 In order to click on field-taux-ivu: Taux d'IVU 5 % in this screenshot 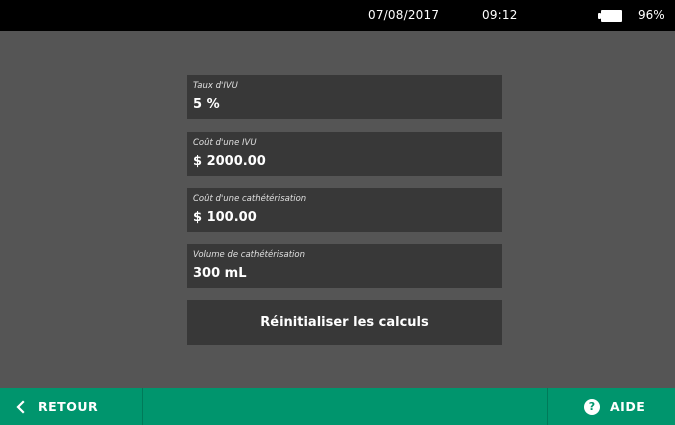, I will do `click(344, 97)`.